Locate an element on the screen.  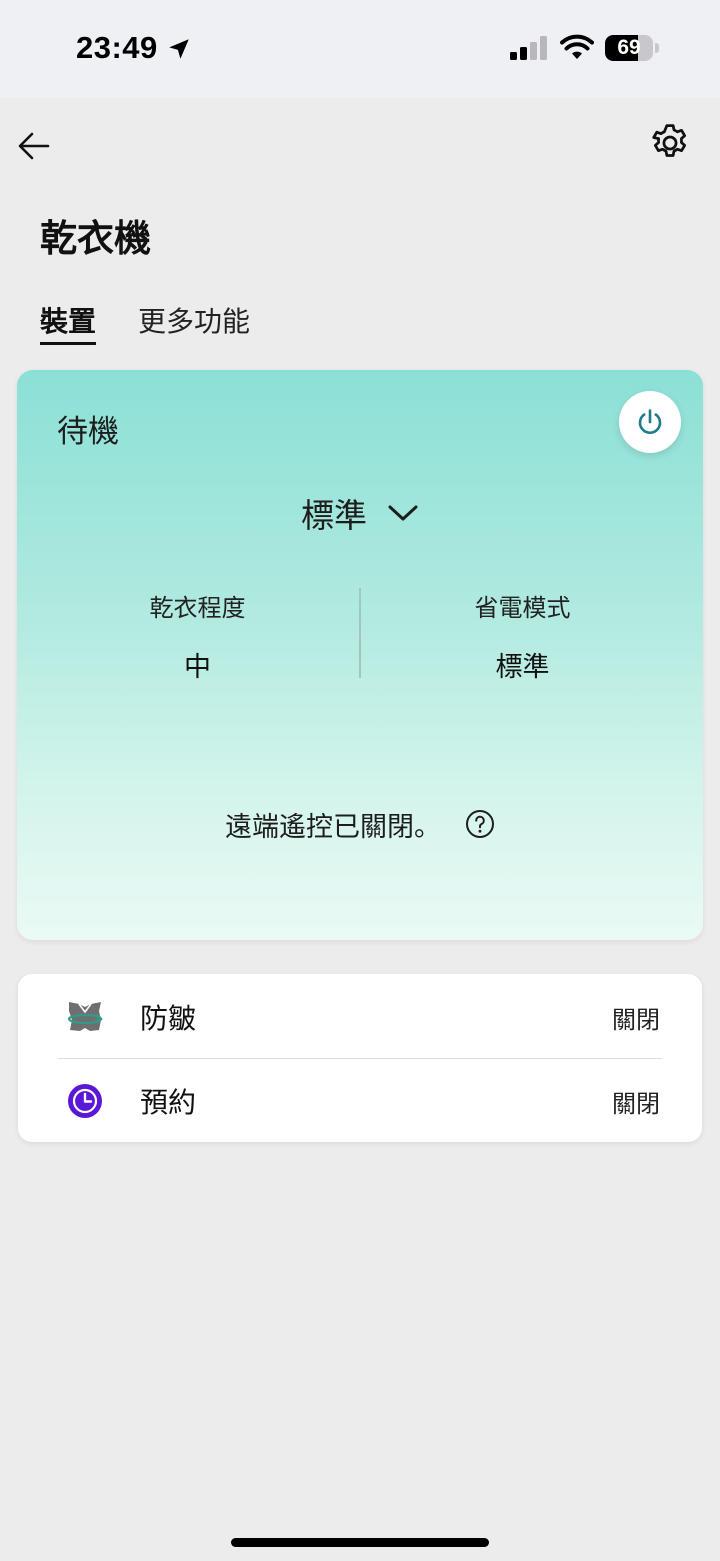
back-arrow-icon is located at coordinates (34, 146).